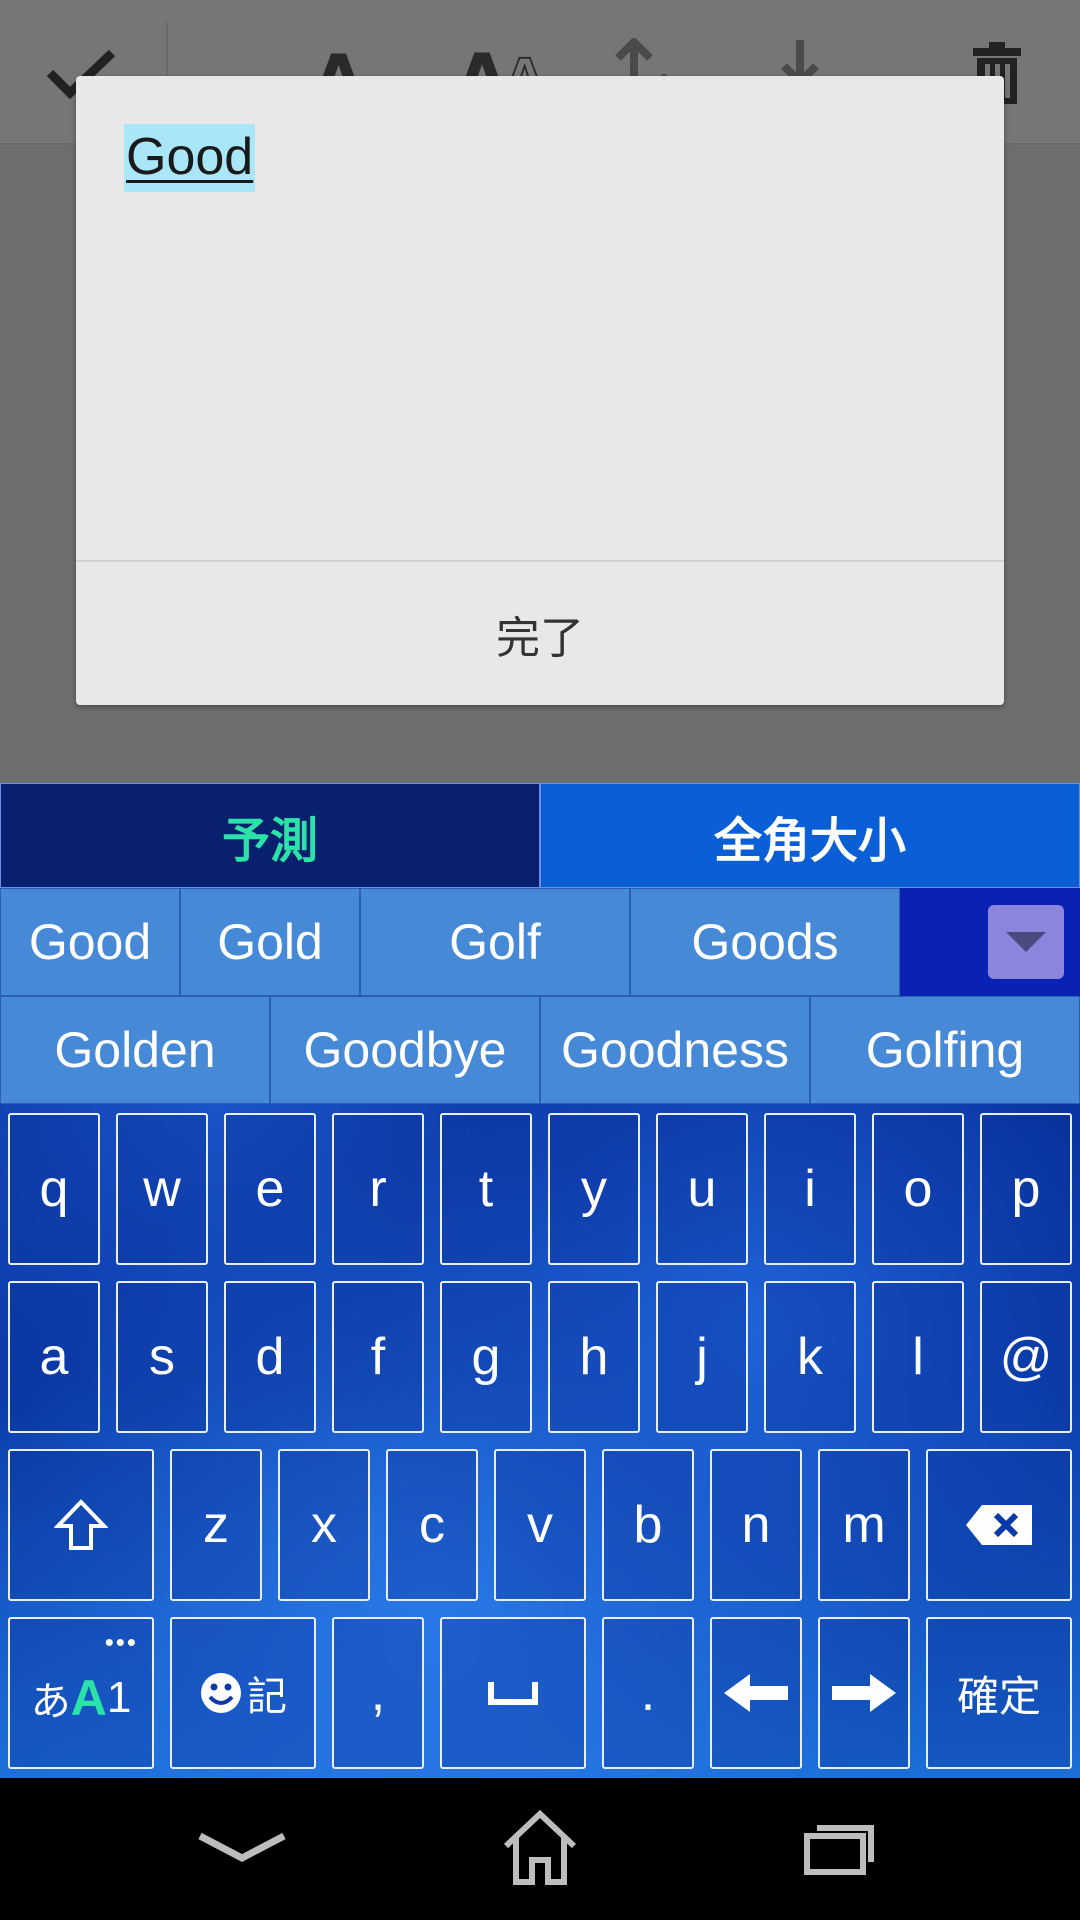 The width and height of the screenshot is (1080, 1920). What do you see at coordinates (405, 1050) in the screenshot?
I see `candidate-item: Goodbye` at bounding box center [405, 1050].